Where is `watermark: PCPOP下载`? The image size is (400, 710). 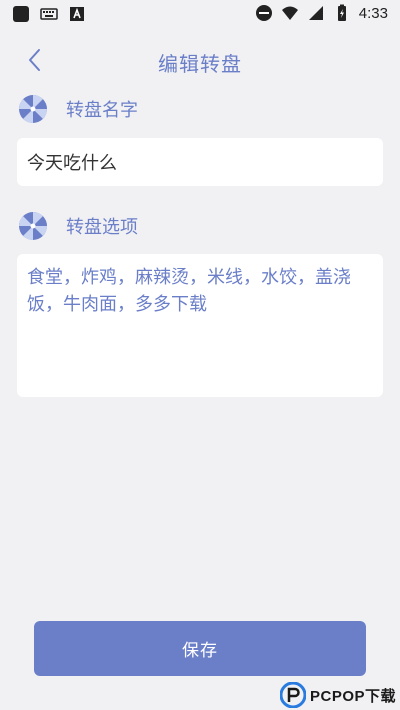 watermark: PCPOP下载 is located at coordinates (337, 695).